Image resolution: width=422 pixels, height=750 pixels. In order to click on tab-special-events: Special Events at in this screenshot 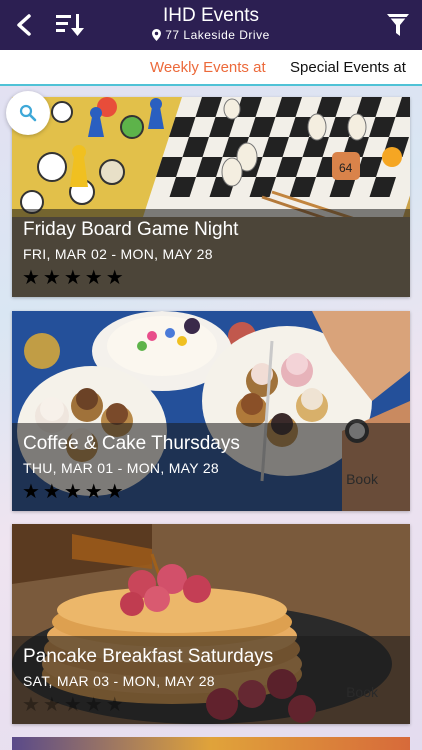, I will do `click(348, 67)`.